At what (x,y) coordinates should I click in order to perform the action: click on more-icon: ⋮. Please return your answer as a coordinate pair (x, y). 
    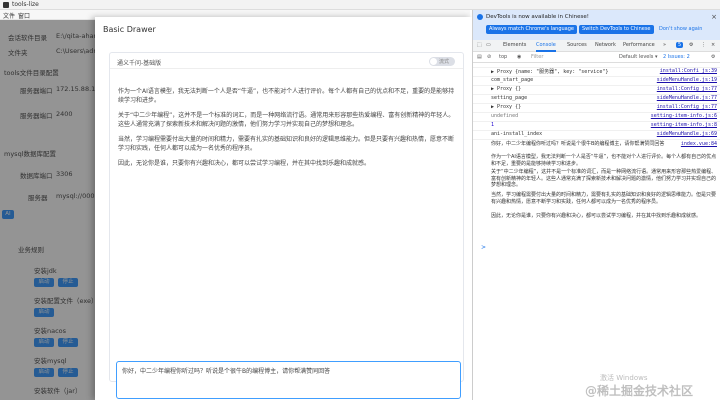
    Looking at the image, I should click on (703, 45).